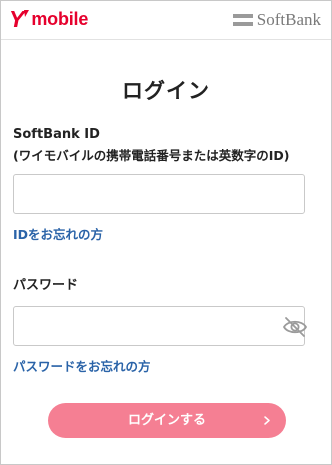 This screenshot has height=465, width=332. What do you see at coordinates (58, 235) in the screenshot?
I see `forgot-id-link: IDをお忘れの方` at bounding box center [58, 235].